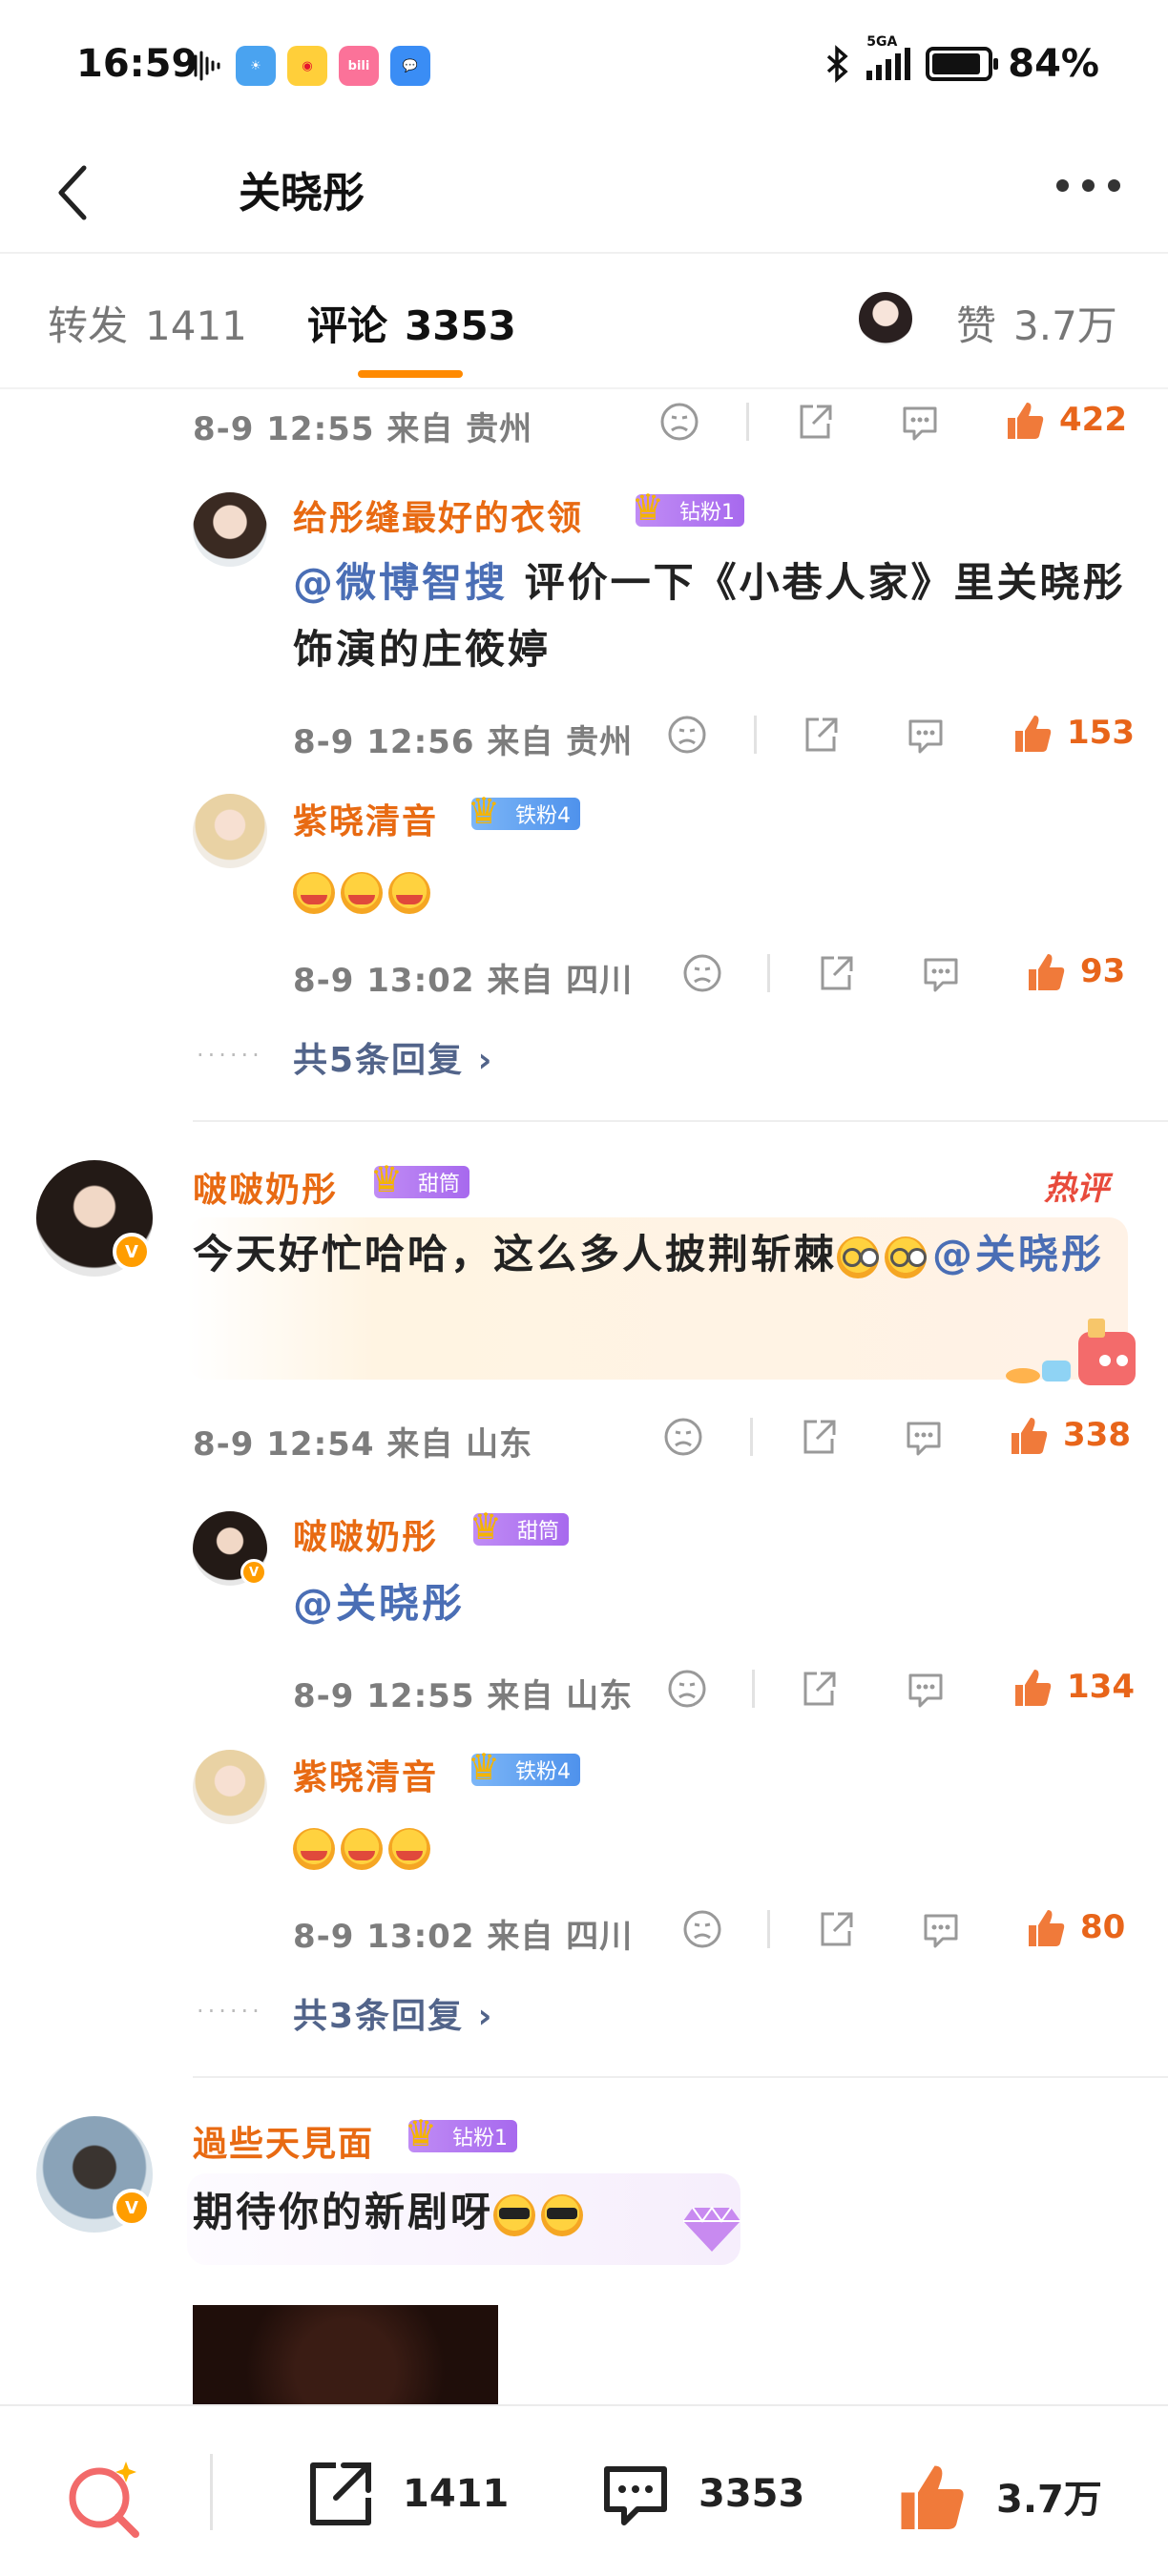  Describe the element at coordinates (363, 429) in the screenshot. I see `comment-meta: 8-9 12:55 来自 贵州` at that location.